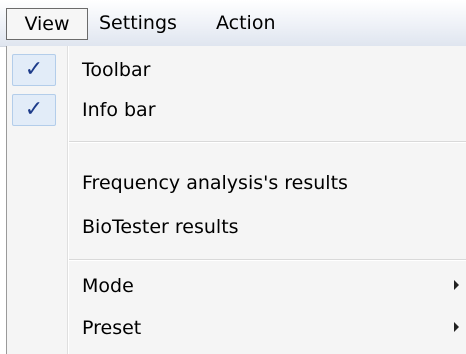 This screenshot has height=354, width=466. Describe the element at coordinates (236, 328) in the screenshot. I see `menu-item-preset: Preset` at that location.